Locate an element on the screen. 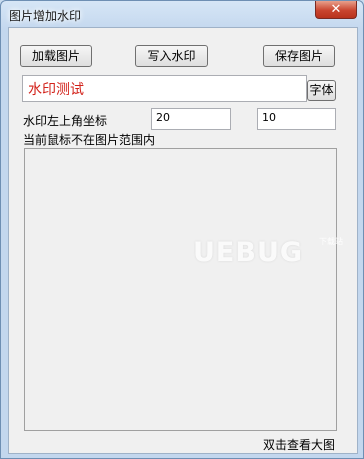 Image resolution: width=364 pixels, height=459 pixels. coord-label: 水印左上角坐标 is located at coordinates (65, 121).